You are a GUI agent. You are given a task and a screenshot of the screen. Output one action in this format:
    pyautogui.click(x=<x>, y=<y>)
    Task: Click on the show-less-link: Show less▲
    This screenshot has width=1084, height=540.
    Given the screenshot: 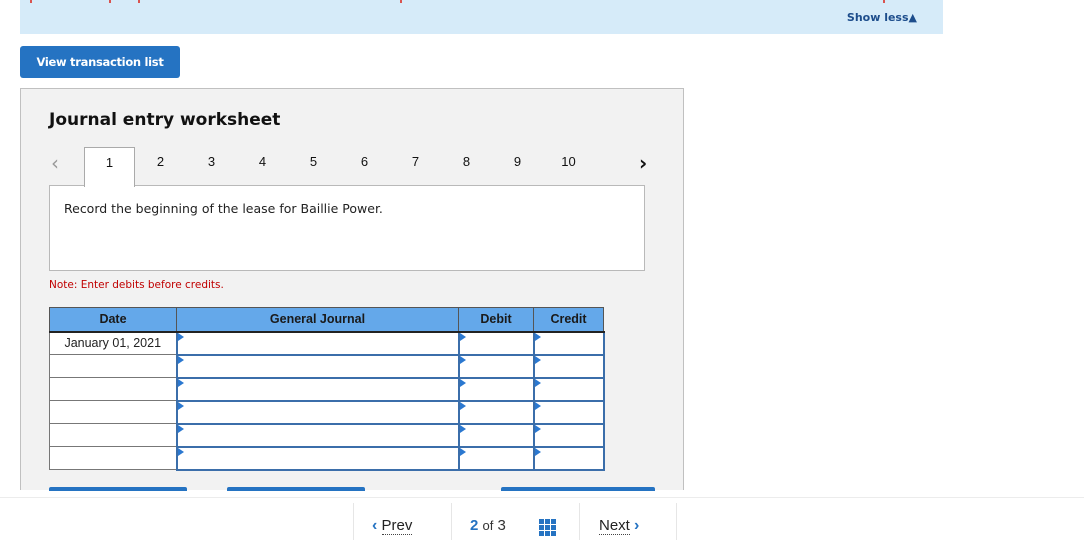 What is the action you would take?
    pyautogui.click(x=882, y=17)
    